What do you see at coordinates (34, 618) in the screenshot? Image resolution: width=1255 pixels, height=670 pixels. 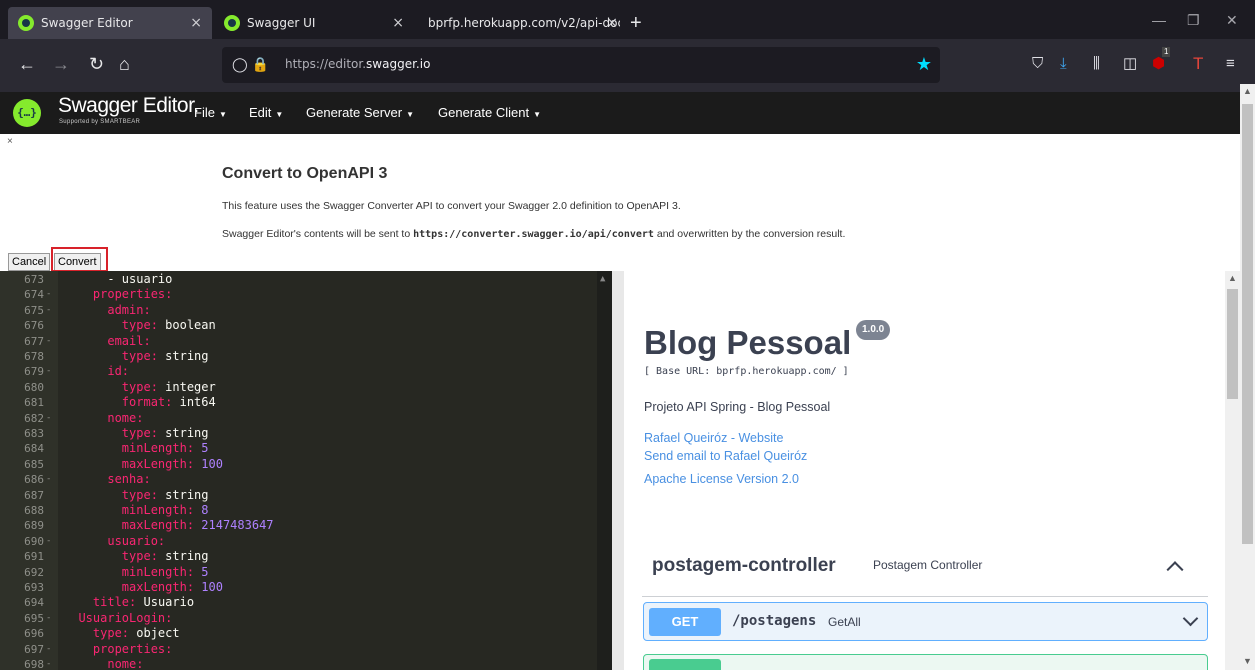 I see `line-number: 695` at bounding box center [34, 618].